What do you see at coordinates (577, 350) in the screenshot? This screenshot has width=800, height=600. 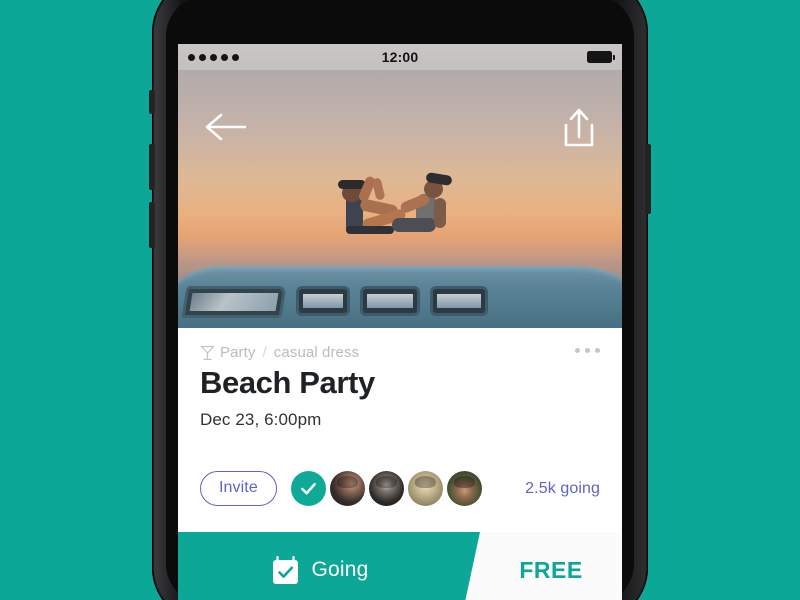 I see `more-horizontal-icon` at bounding box center [577, 350].